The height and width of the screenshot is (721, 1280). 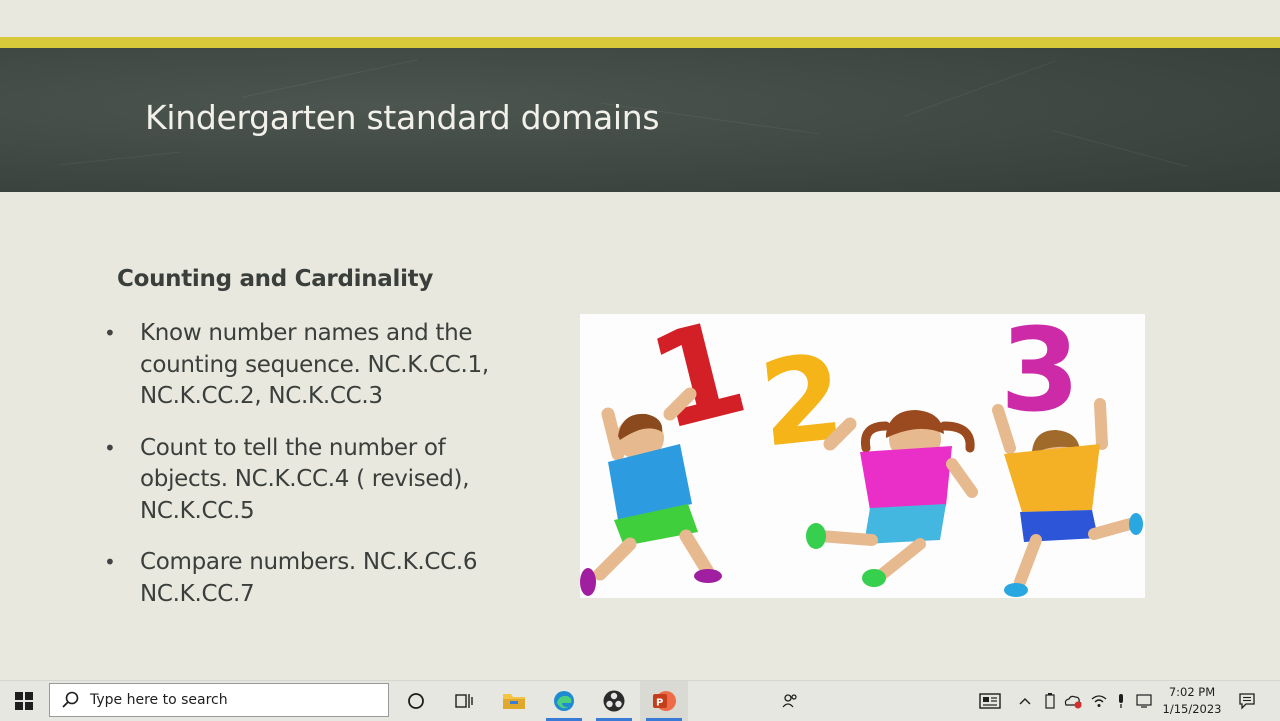 What do you see at coordinates (659, 703) in the screenshot?
I see `svg-text: P` at bounding box center [659, 703].